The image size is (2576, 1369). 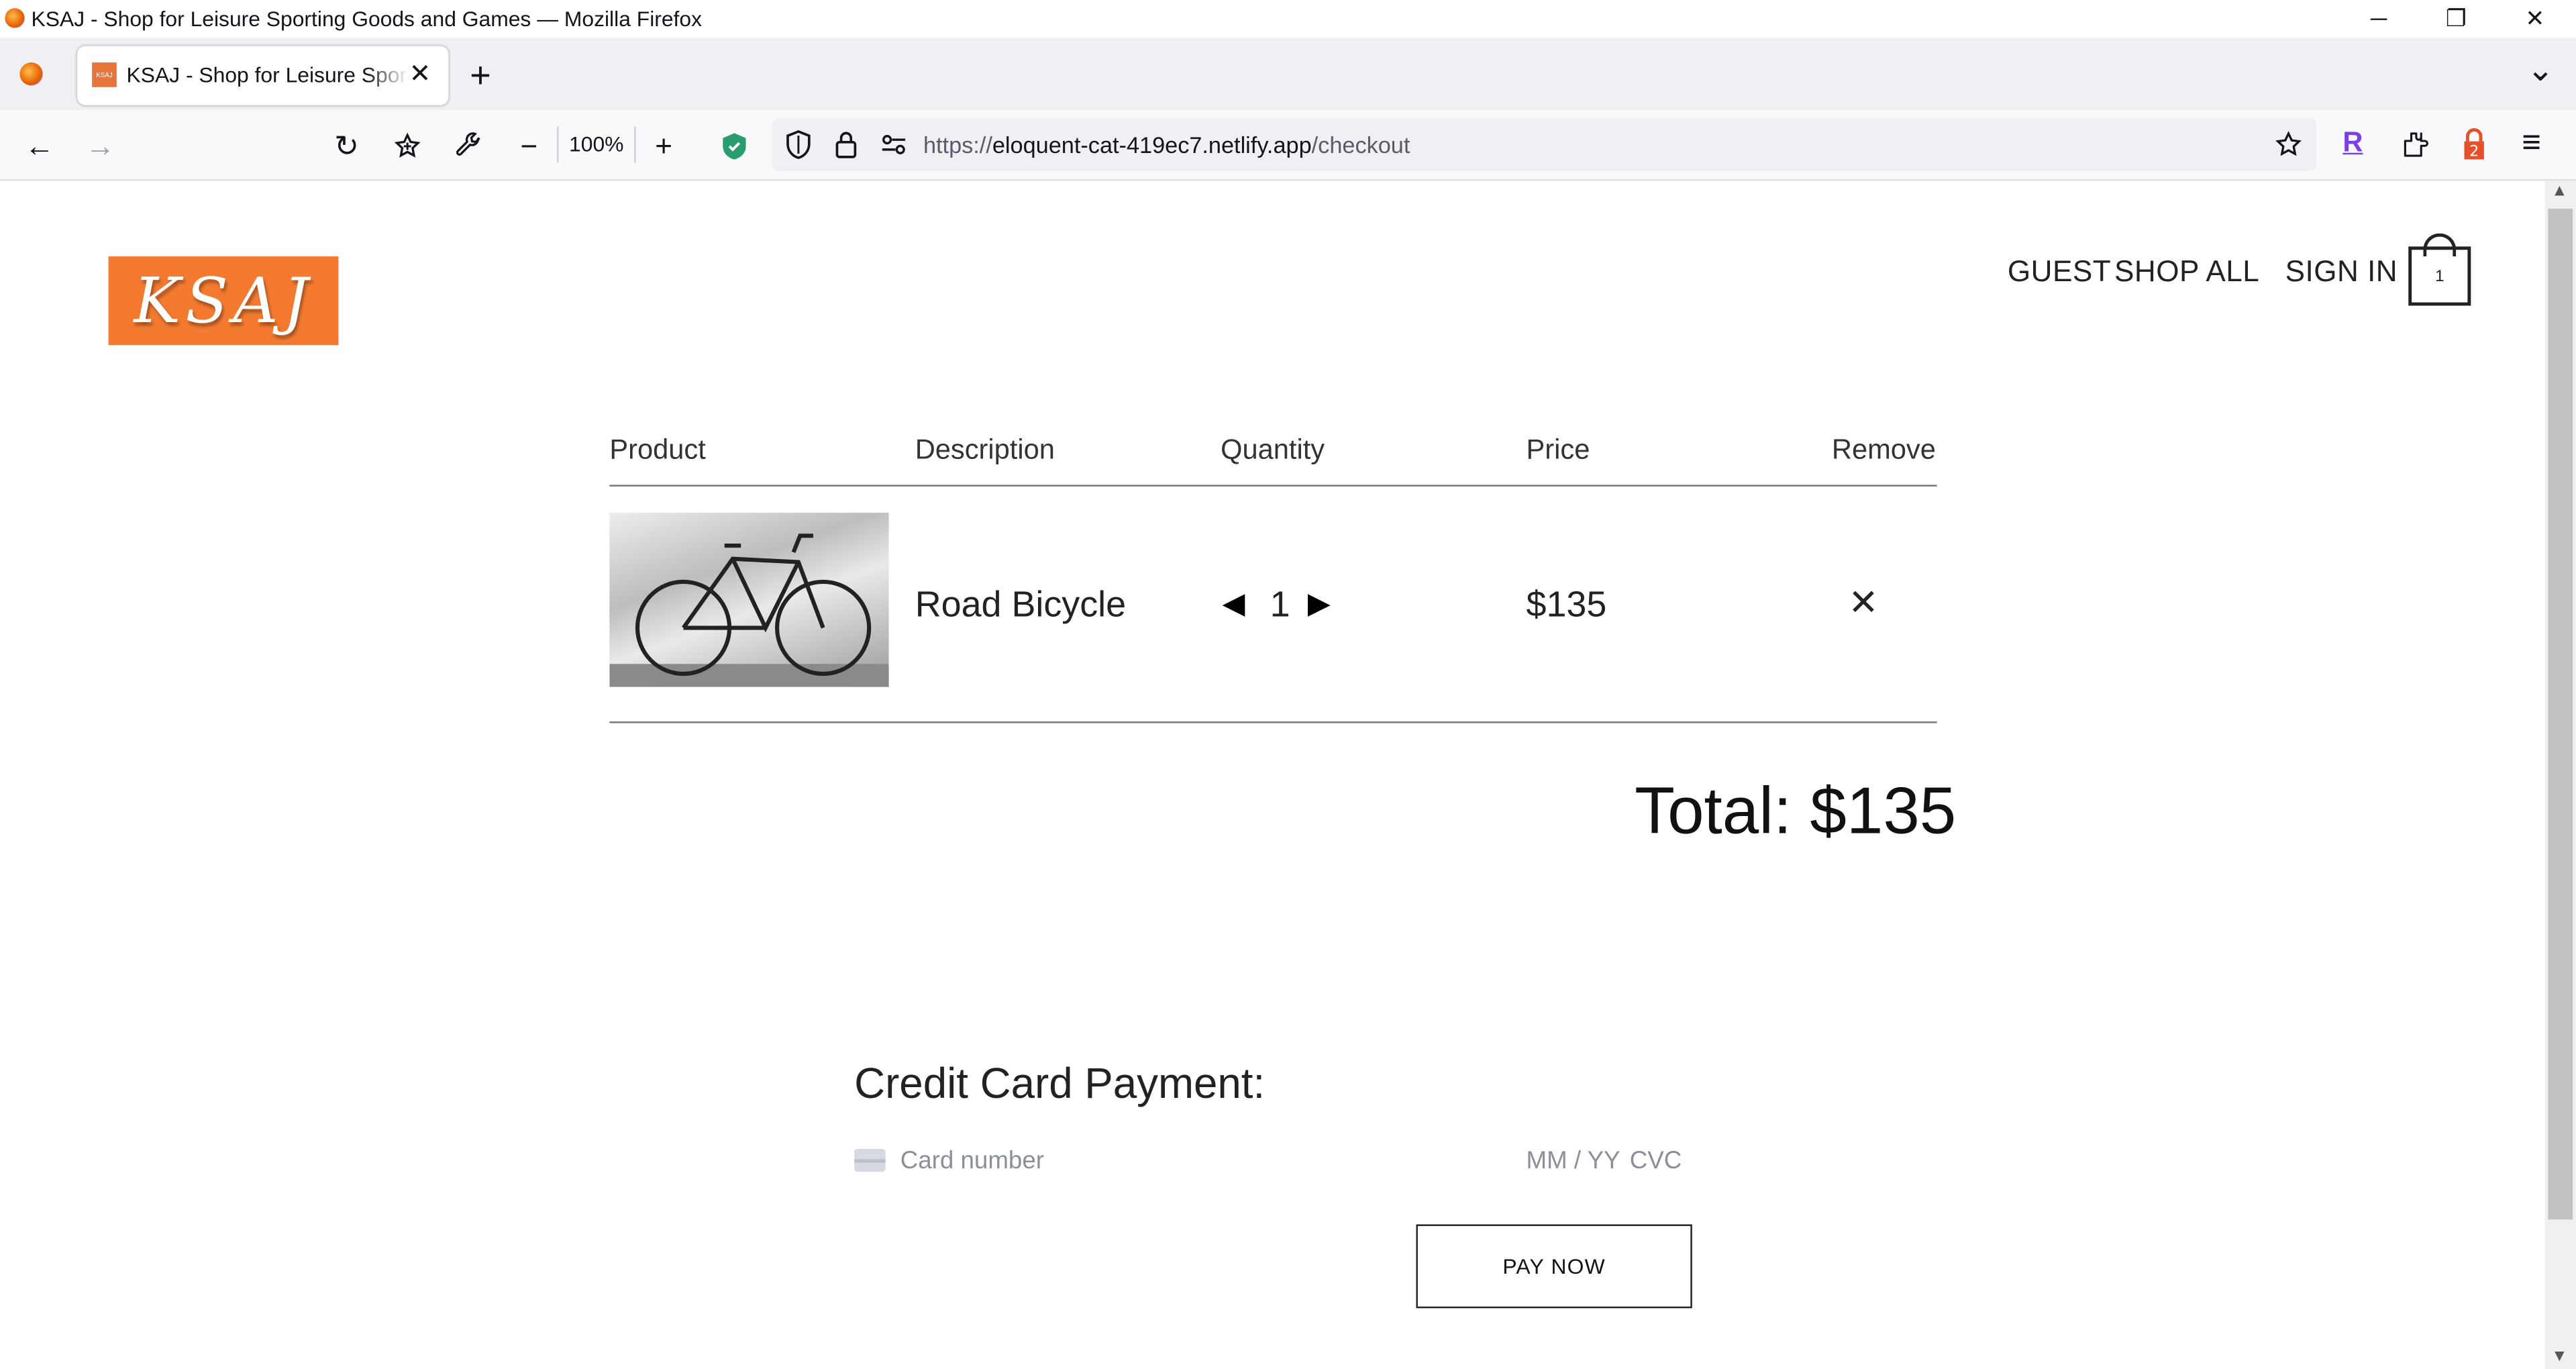 I want to click on item-quantity: 1, so click(x=1280, y=604).